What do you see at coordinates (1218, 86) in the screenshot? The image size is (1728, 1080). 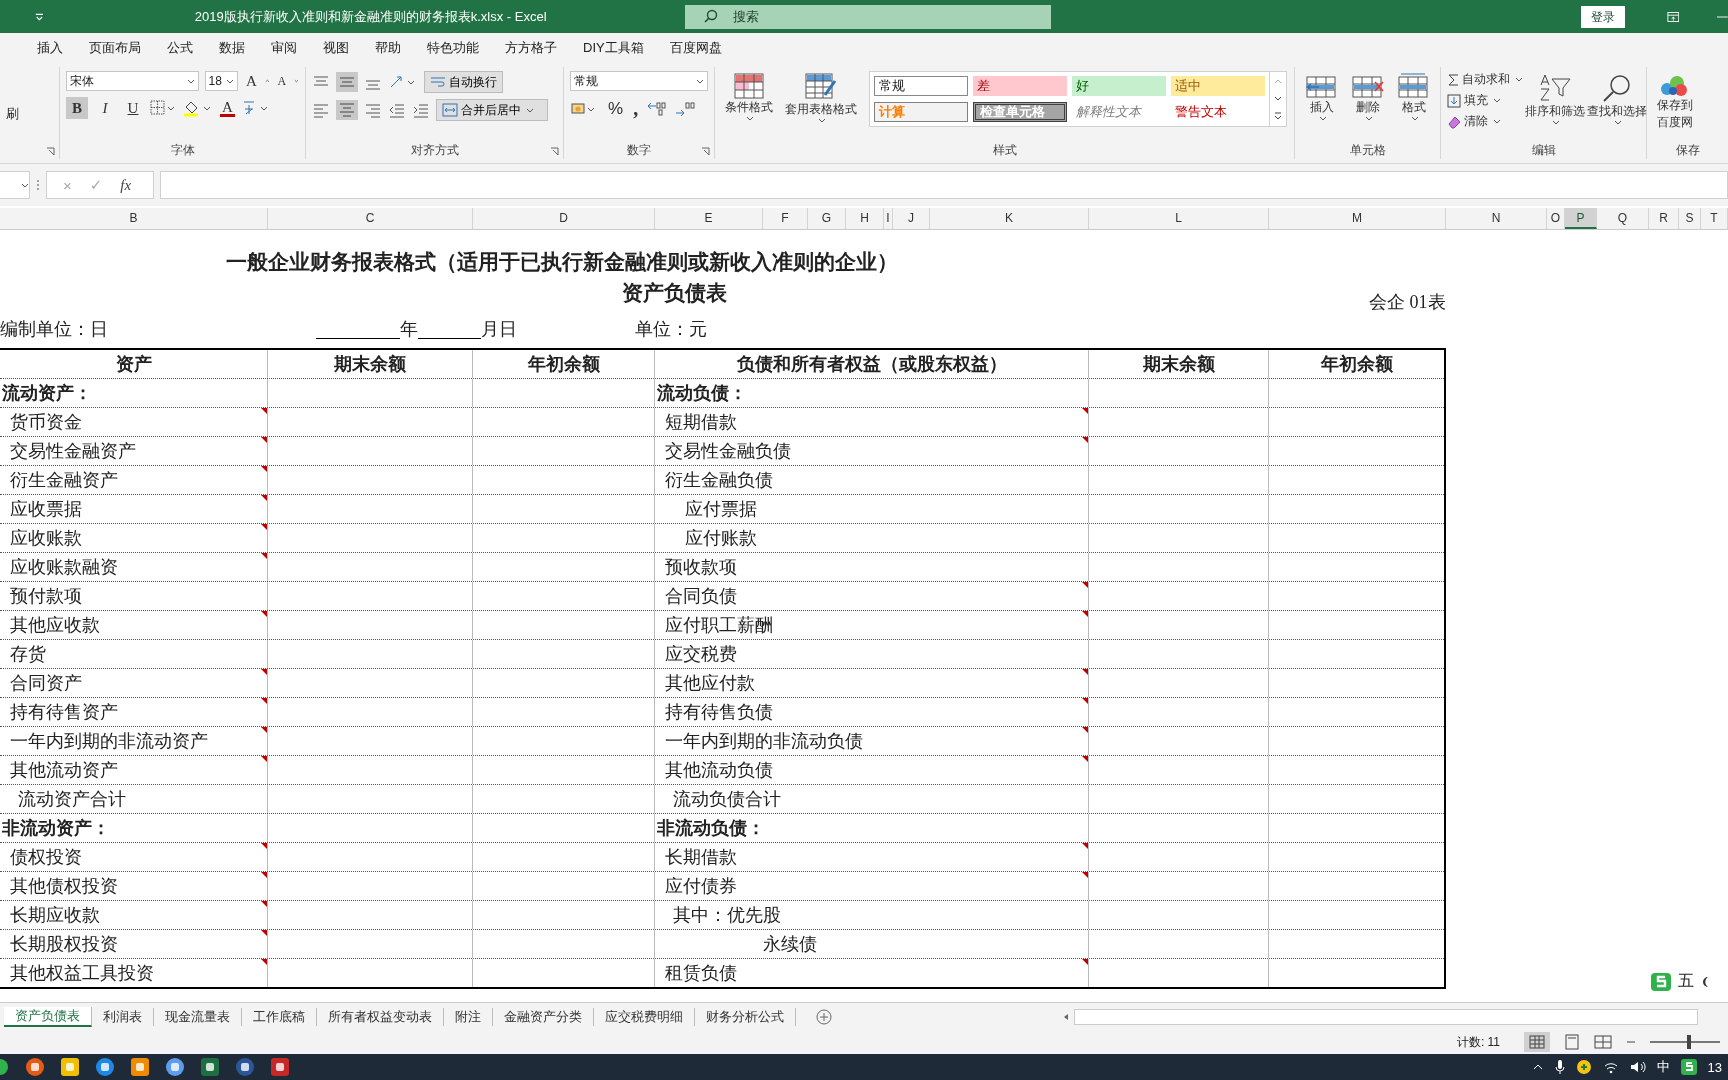 I see `cell-style-option: 适中` at bounding box center [1218, 86].